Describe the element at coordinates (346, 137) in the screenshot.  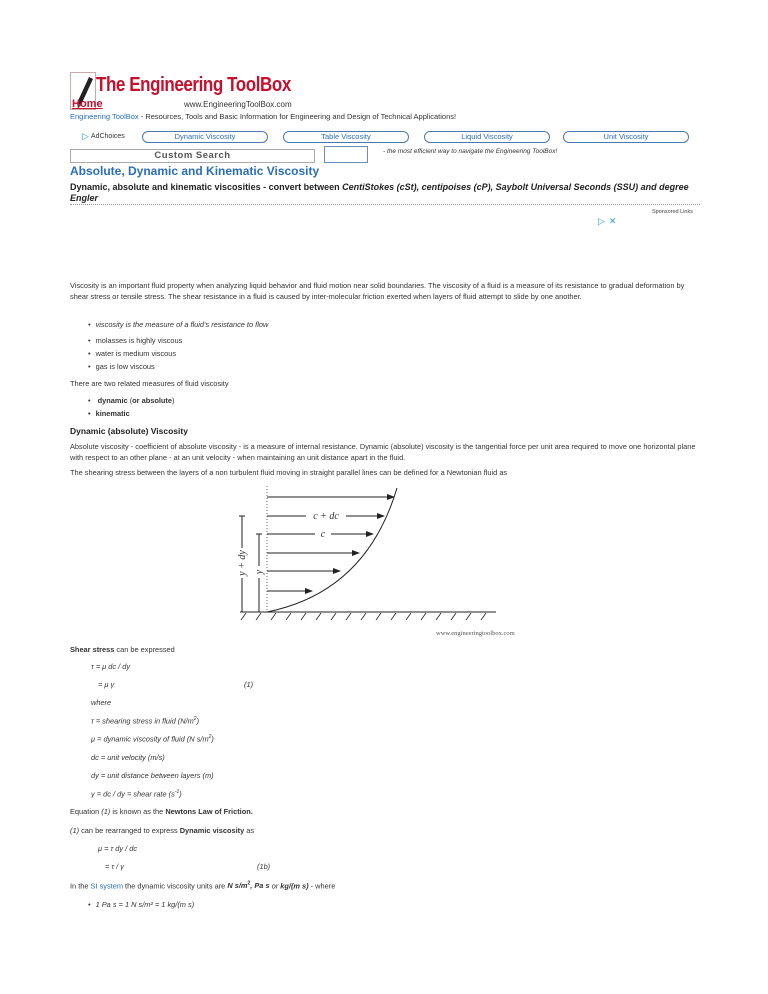
I see `nav-table-viscosity: Table Viscosity` at that location.